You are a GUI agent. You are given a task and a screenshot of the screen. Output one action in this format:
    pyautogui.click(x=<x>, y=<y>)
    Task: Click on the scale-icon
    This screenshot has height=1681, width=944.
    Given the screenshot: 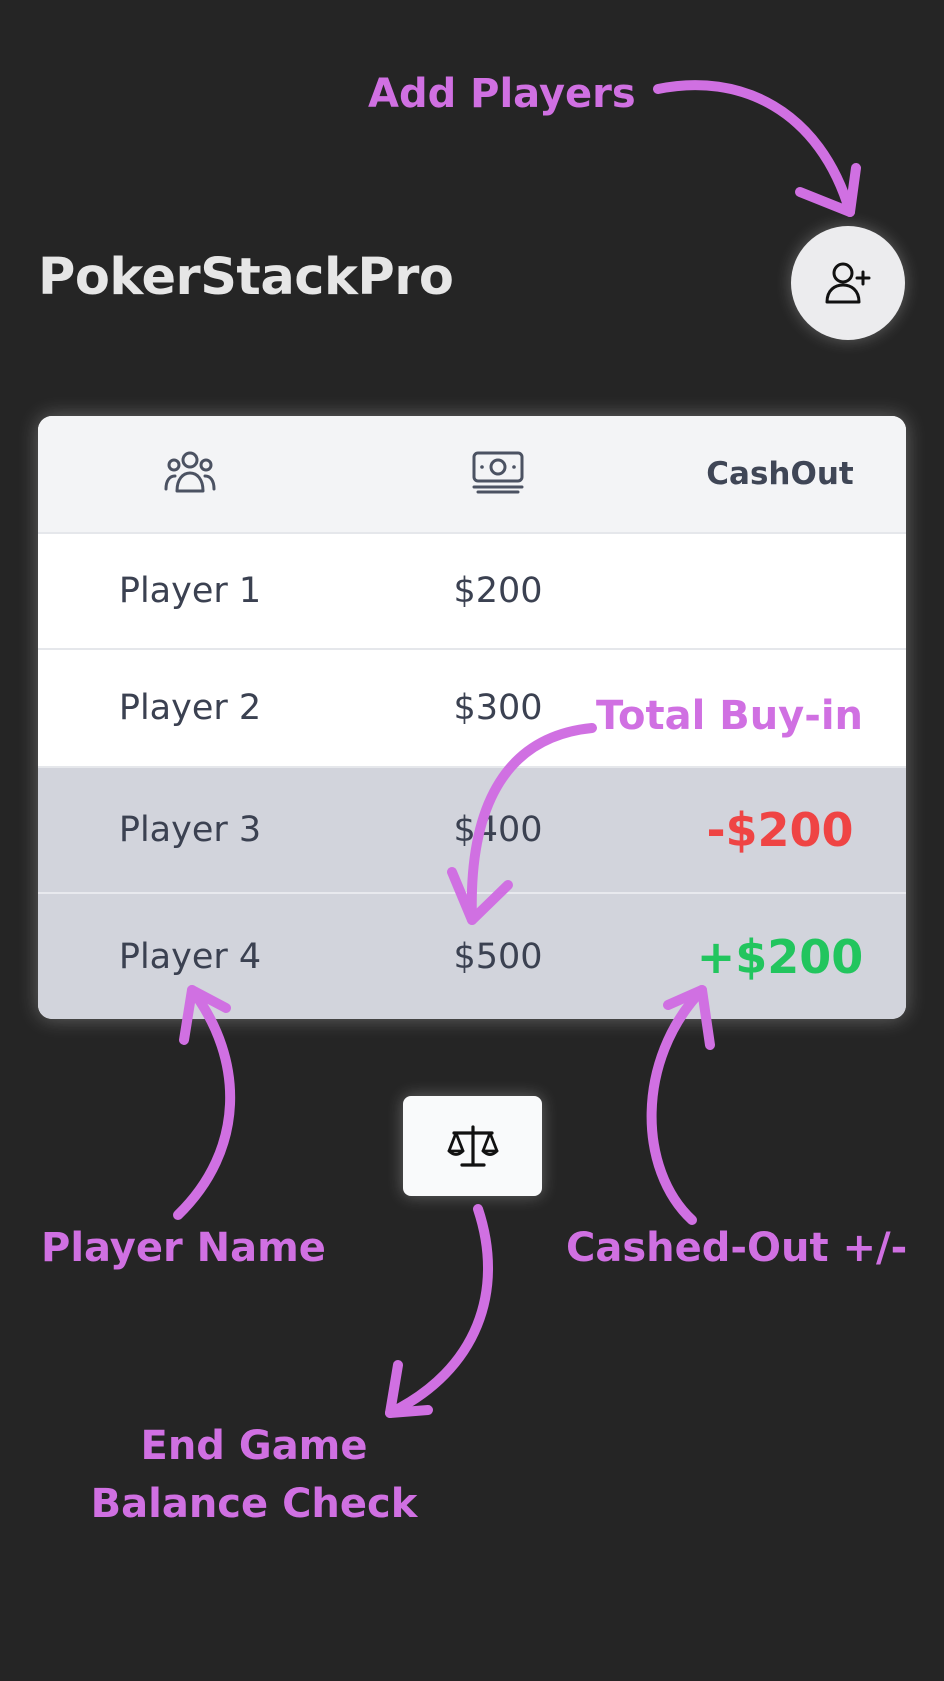 What is the action you would take?
    pyautogui.click(x=472, y=1146)
    